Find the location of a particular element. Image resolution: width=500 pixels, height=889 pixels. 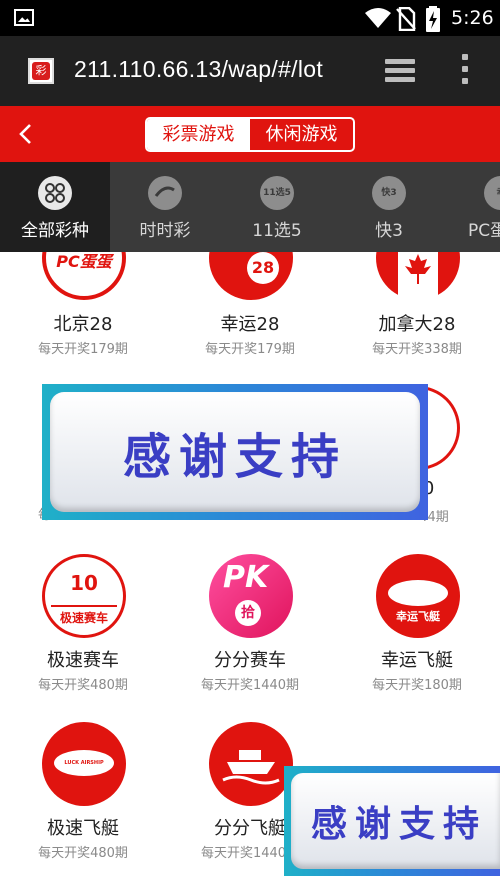

logo-text: LUCK AIRSHIP is located at coordinates (84, 763).